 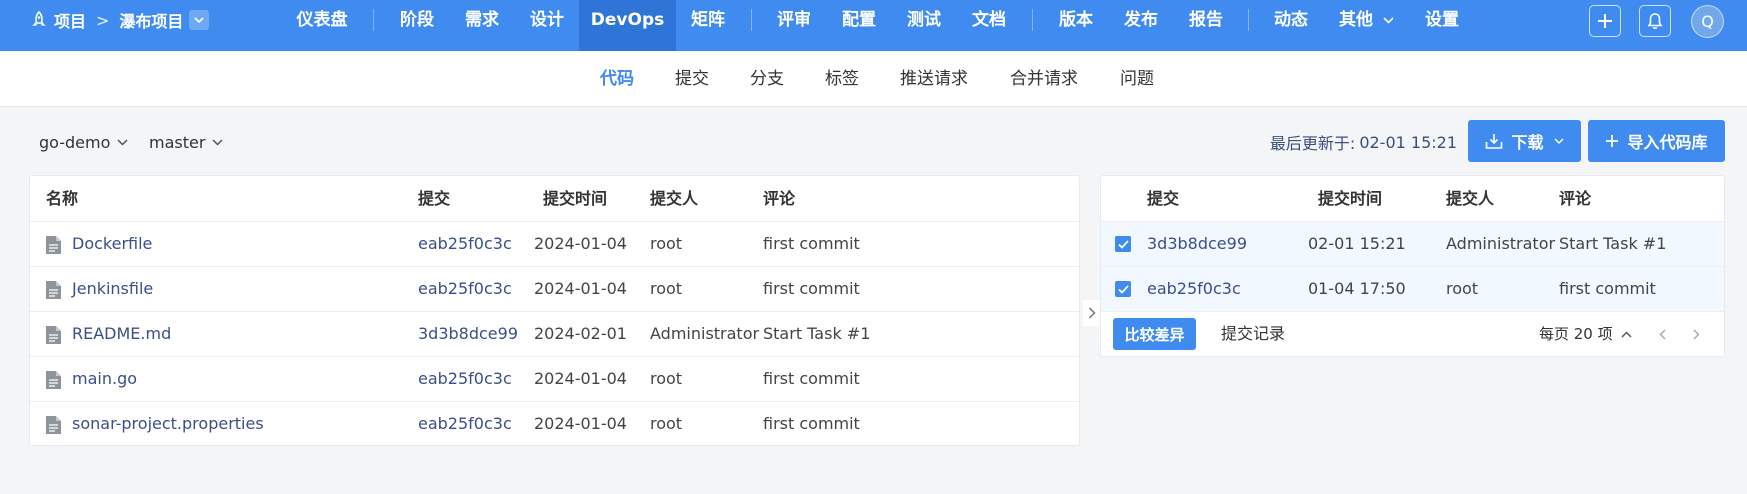 What do you see at coordinates (1154, 334) in the screenshot?
I see `compare-button: 比较差异` at bounding box center [1154, 334].